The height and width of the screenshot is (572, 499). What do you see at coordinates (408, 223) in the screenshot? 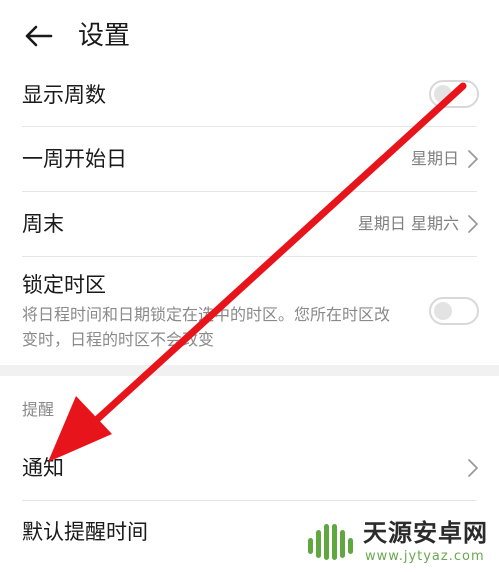
I see `setting-value: 星期日 星期六` at bounding box center [408, 223].